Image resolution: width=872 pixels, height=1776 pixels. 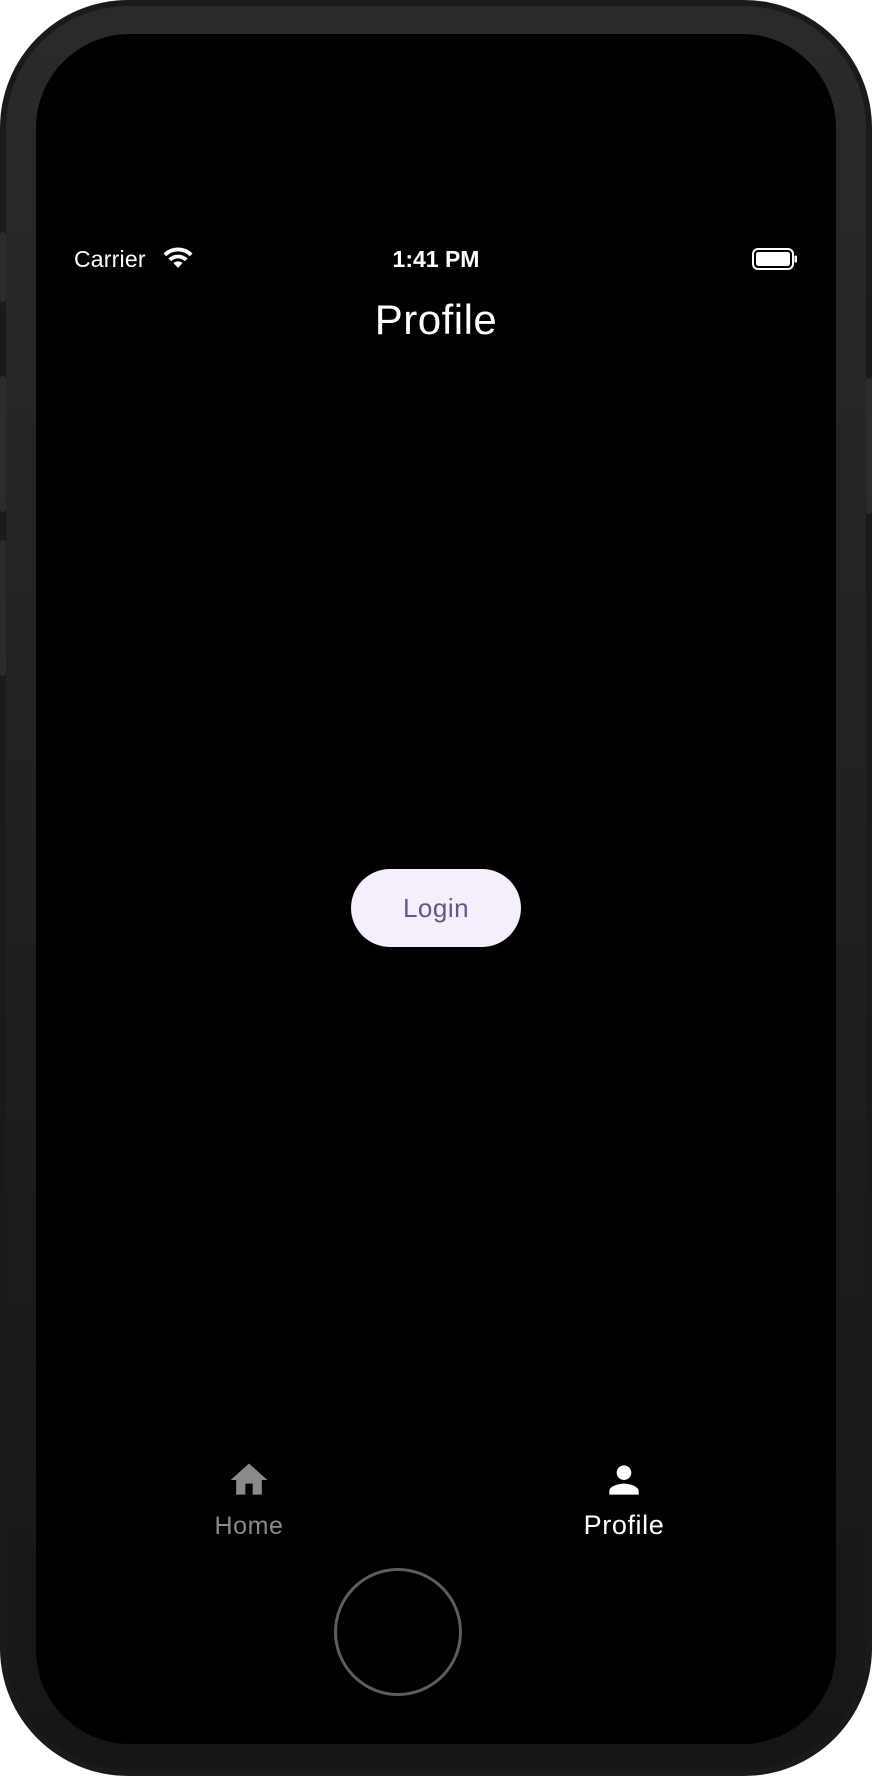 I want to click on volume-down-button, so click(x=3, y=608).